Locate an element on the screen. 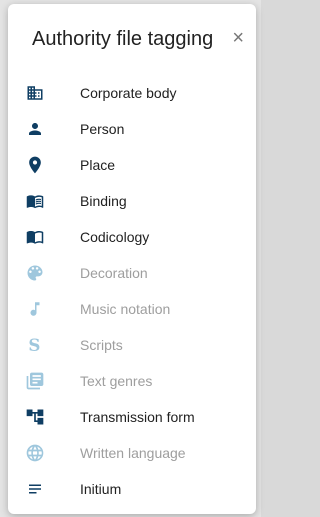 This screenshot has width=320, height=517. menu-item-text-genres: Text genres is located at coordinates (135, 381).